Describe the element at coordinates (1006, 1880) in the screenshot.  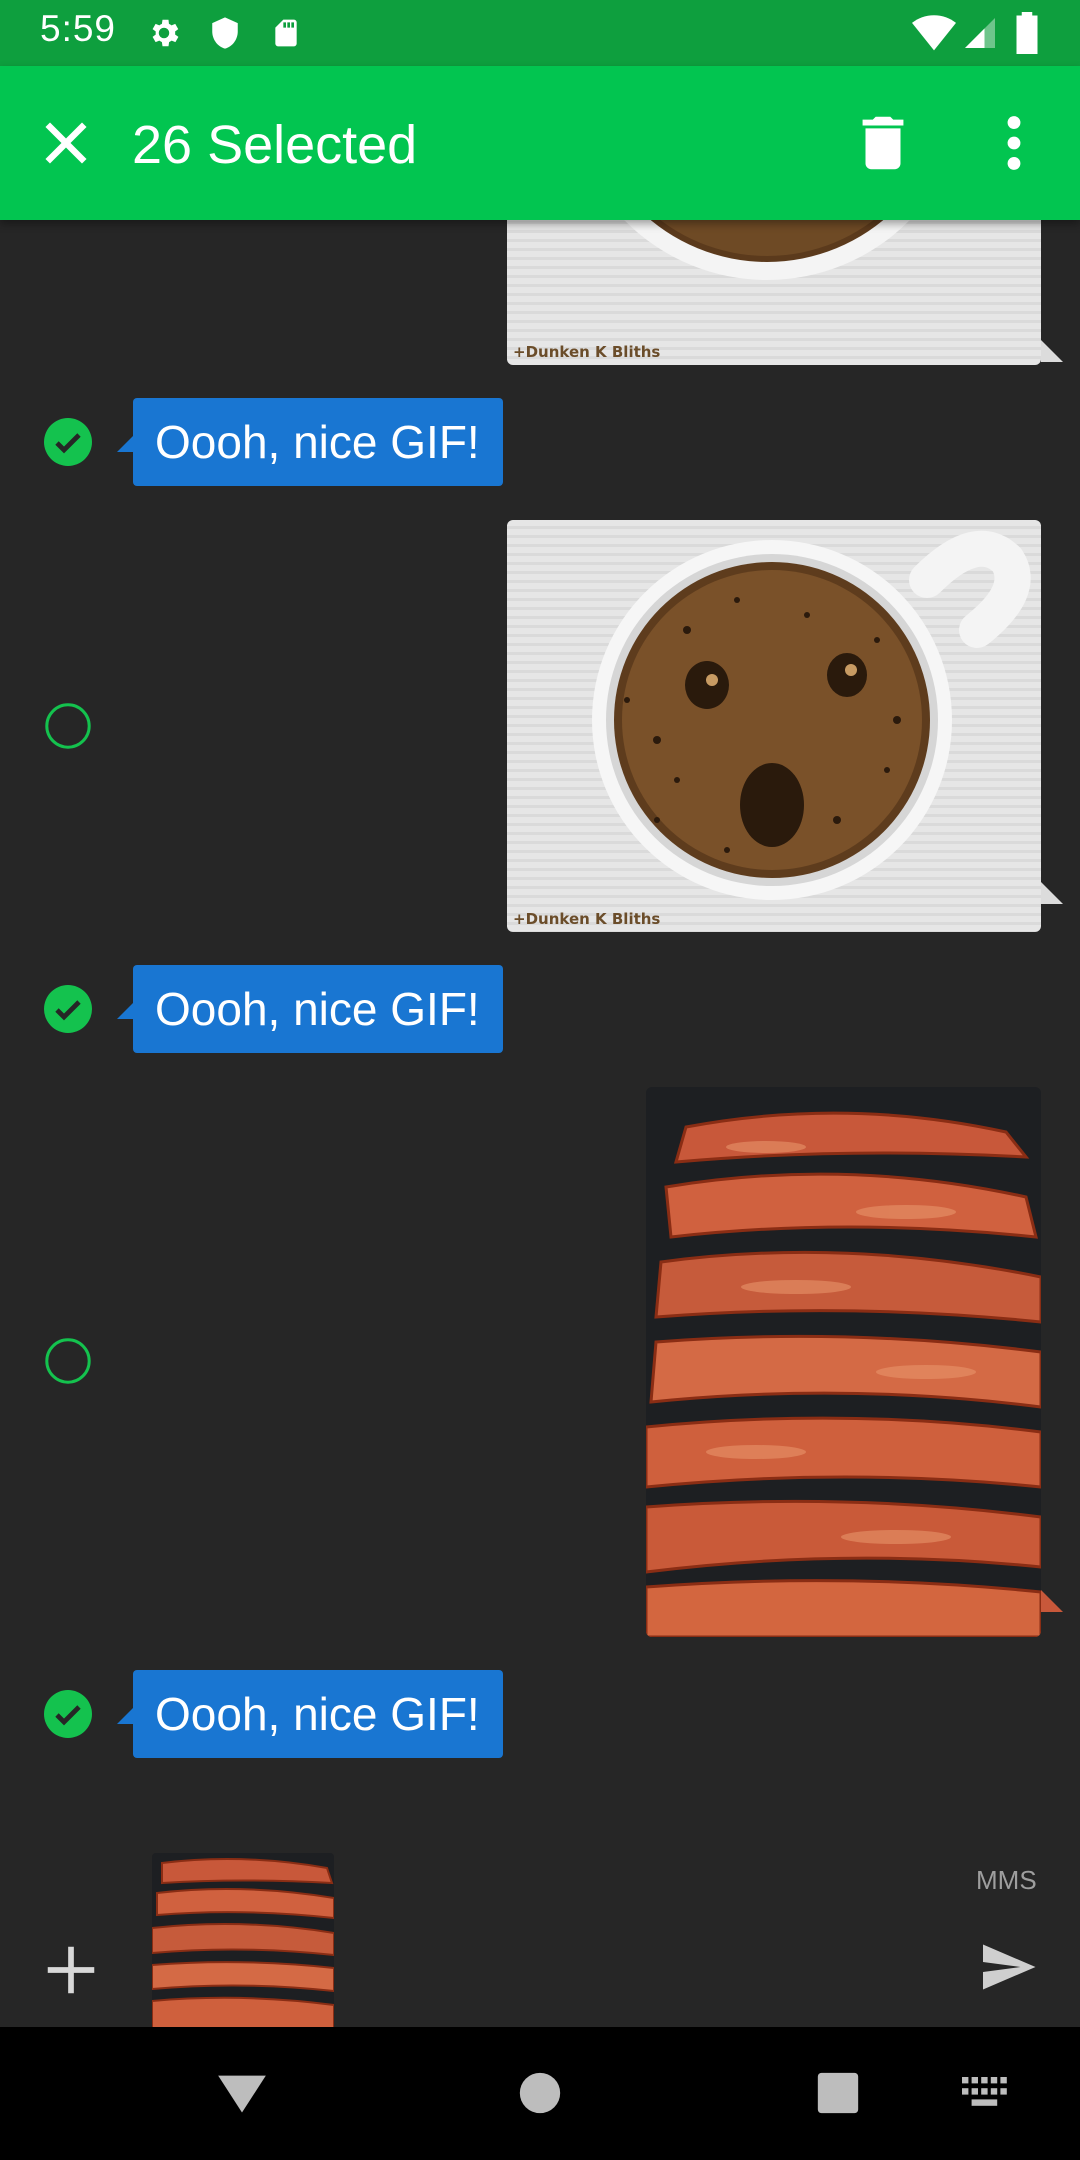
I see `mms-label: MMS` at that location.